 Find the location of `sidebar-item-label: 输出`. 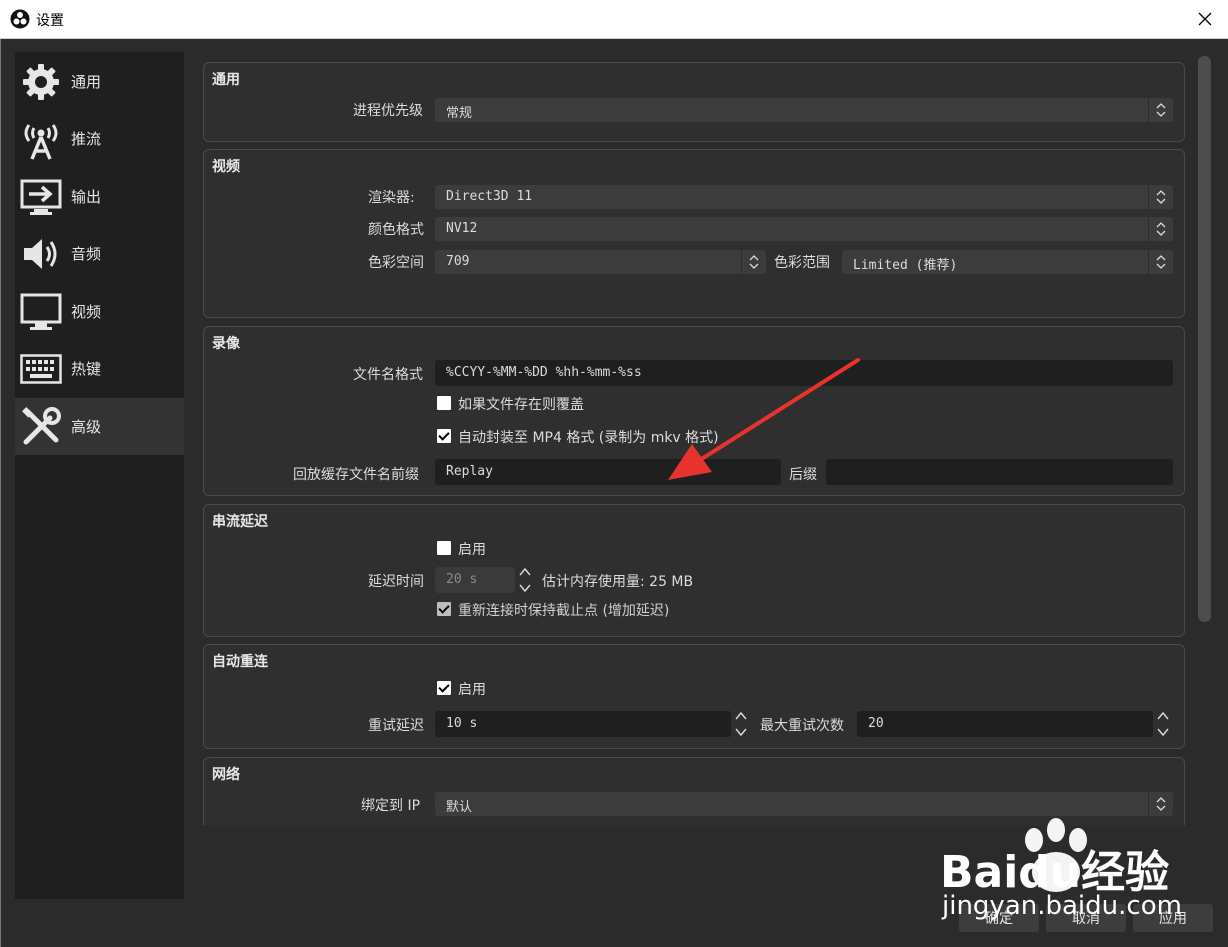

sidebar-item-label: 输出 is located at coordinates (86, 197).